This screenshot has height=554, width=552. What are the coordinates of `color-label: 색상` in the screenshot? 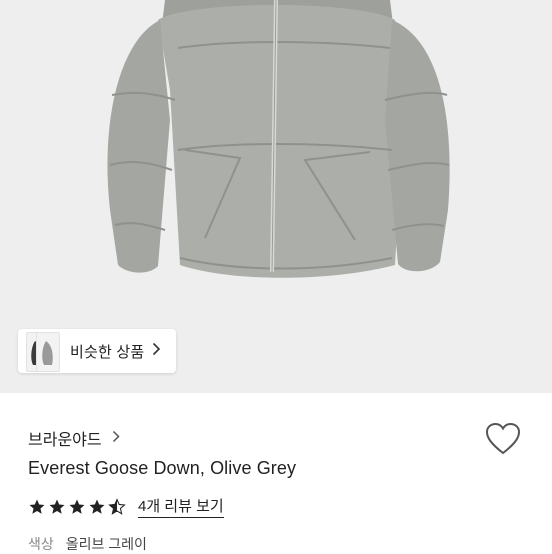 It's located at (41, 544).